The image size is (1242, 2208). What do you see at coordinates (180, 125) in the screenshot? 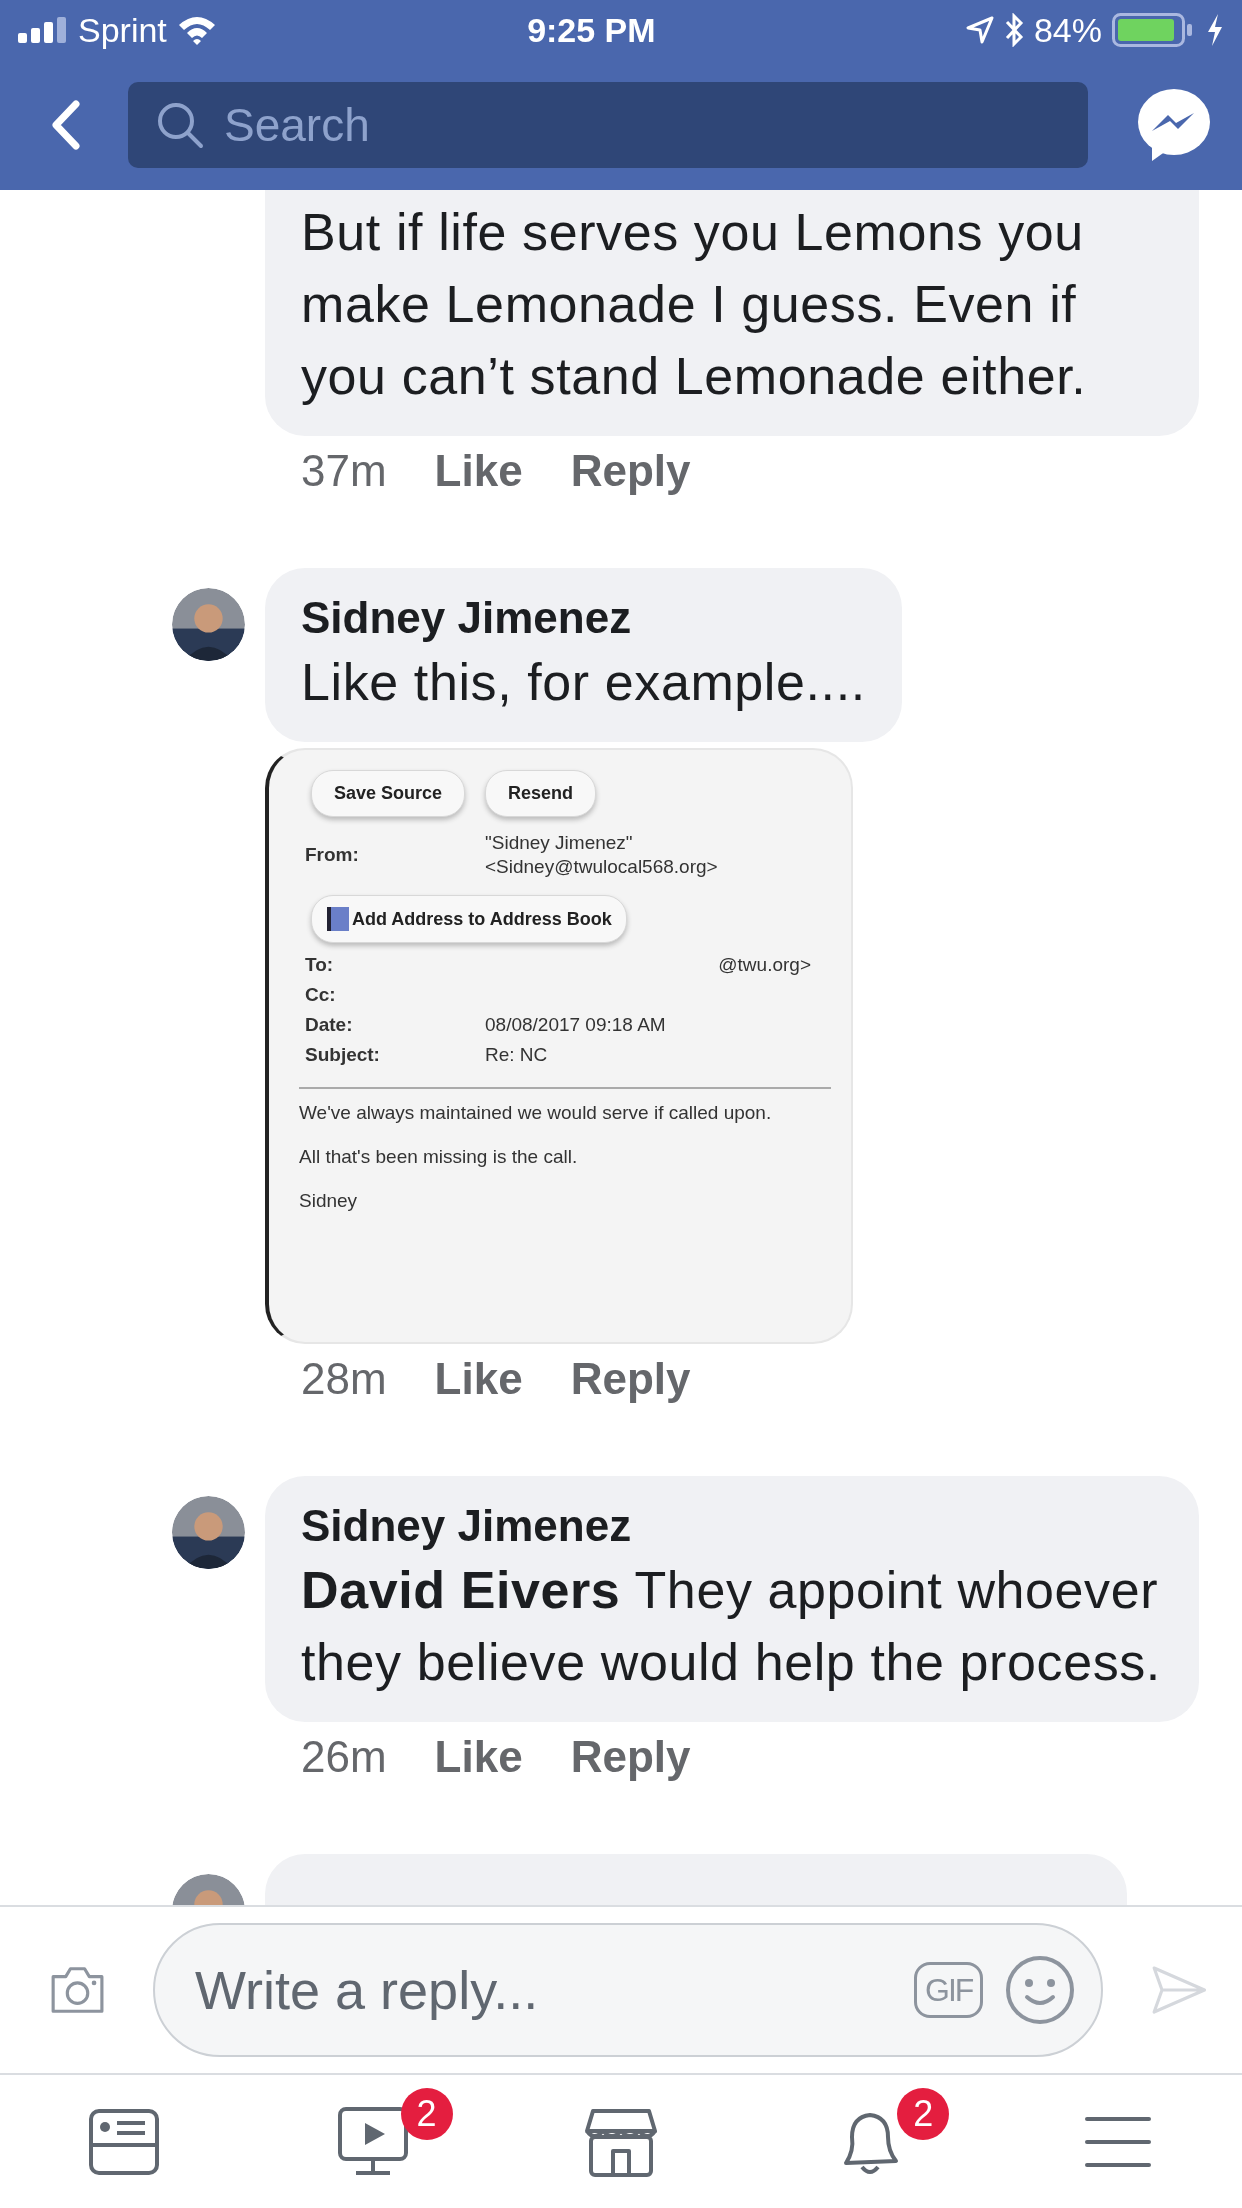
I see `search-icon` at bounding box center [180, 125].